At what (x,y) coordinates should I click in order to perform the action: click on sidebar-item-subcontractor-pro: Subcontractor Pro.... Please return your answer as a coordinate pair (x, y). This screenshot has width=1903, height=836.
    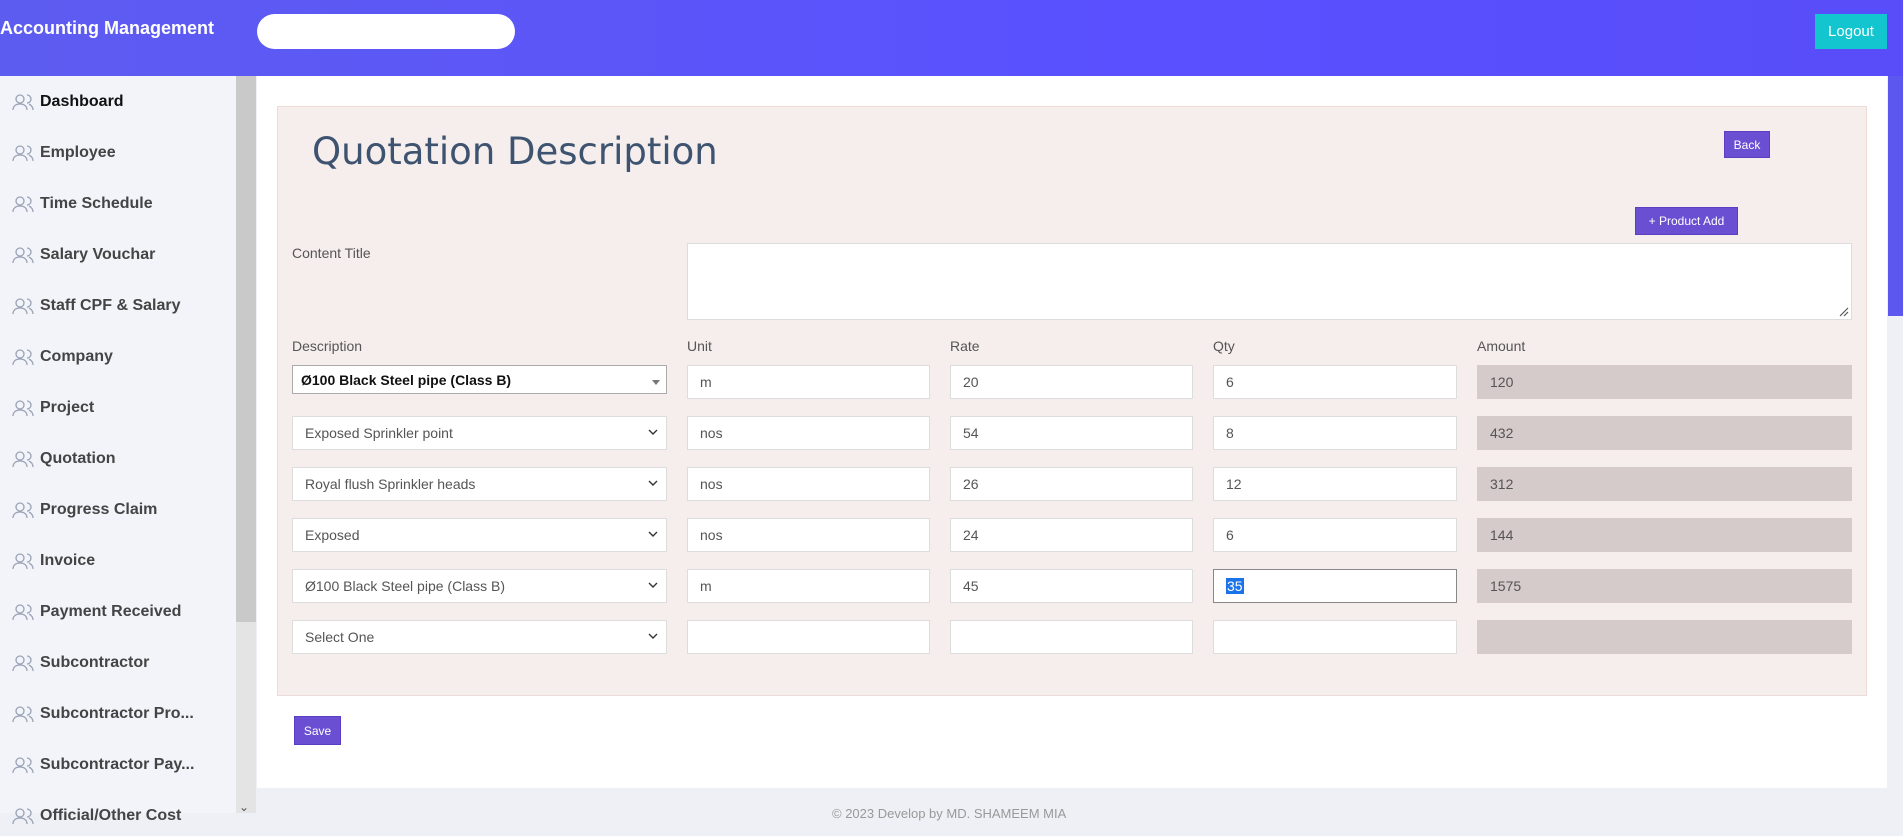
    Looking at the image, I should click on (118, 714).